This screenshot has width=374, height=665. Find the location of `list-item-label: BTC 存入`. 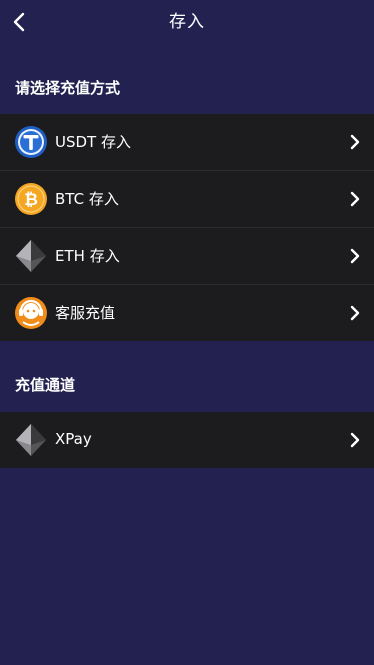

list-item-label: BTC 存入 is located at coordinates (87, 199).